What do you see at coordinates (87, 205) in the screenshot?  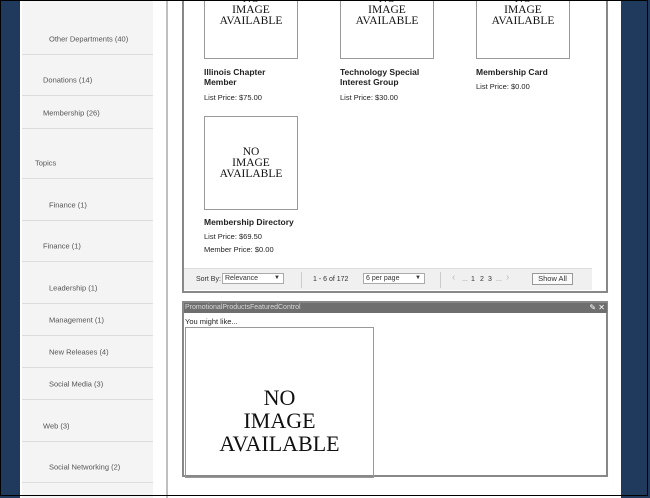 I see `sidebar-item-finance-sub: Finance (1)` at bounding box center [87, 205].